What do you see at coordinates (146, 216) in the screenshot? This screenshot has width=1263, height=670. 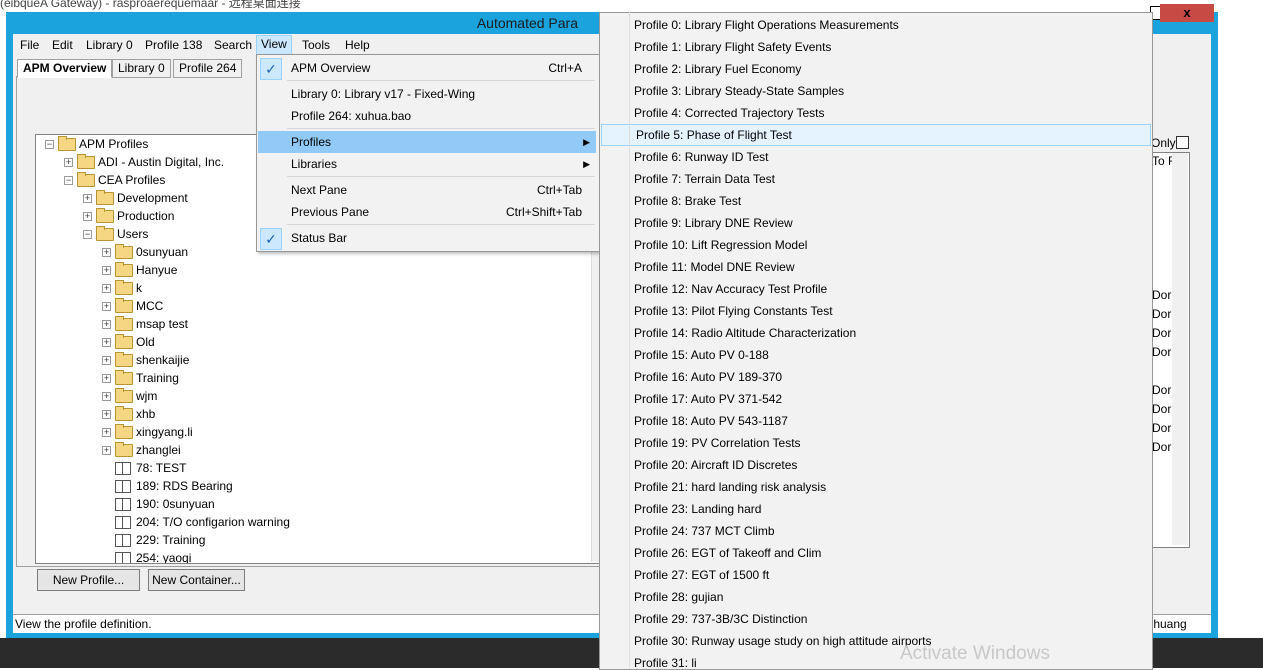 I see `tree-item-label: Production` at bounding box center [146, 216].